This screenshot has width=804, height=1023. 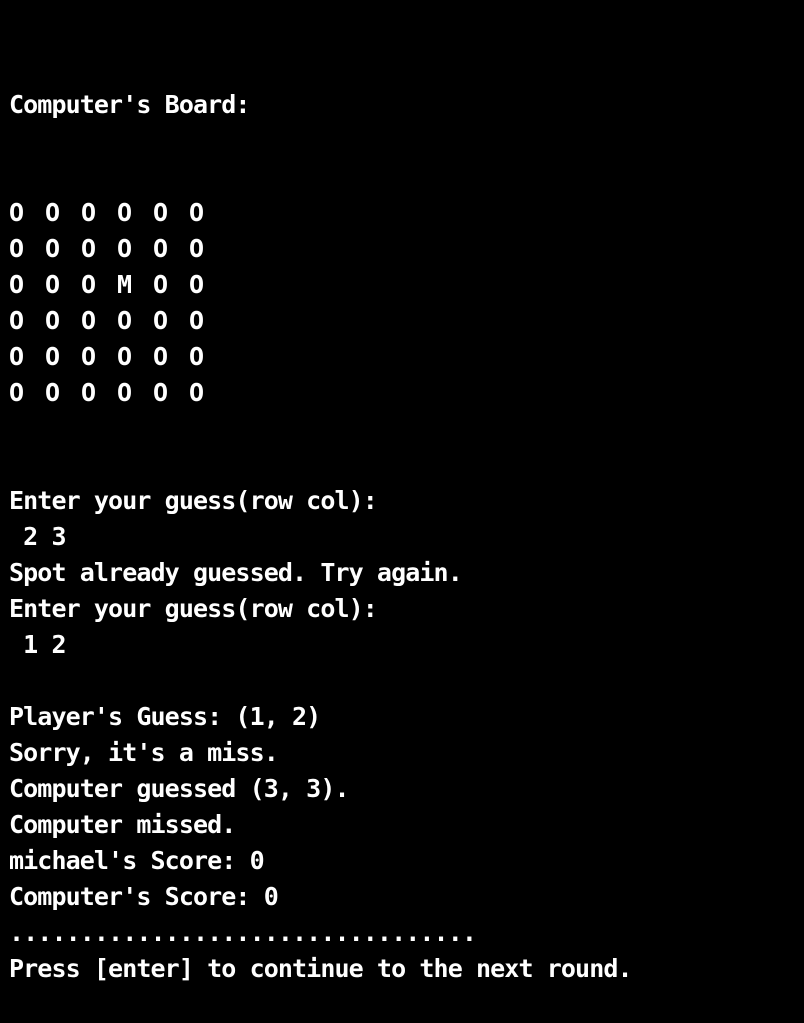 I want to click on user-input-line: 1 2, so click(x=406, y=645).